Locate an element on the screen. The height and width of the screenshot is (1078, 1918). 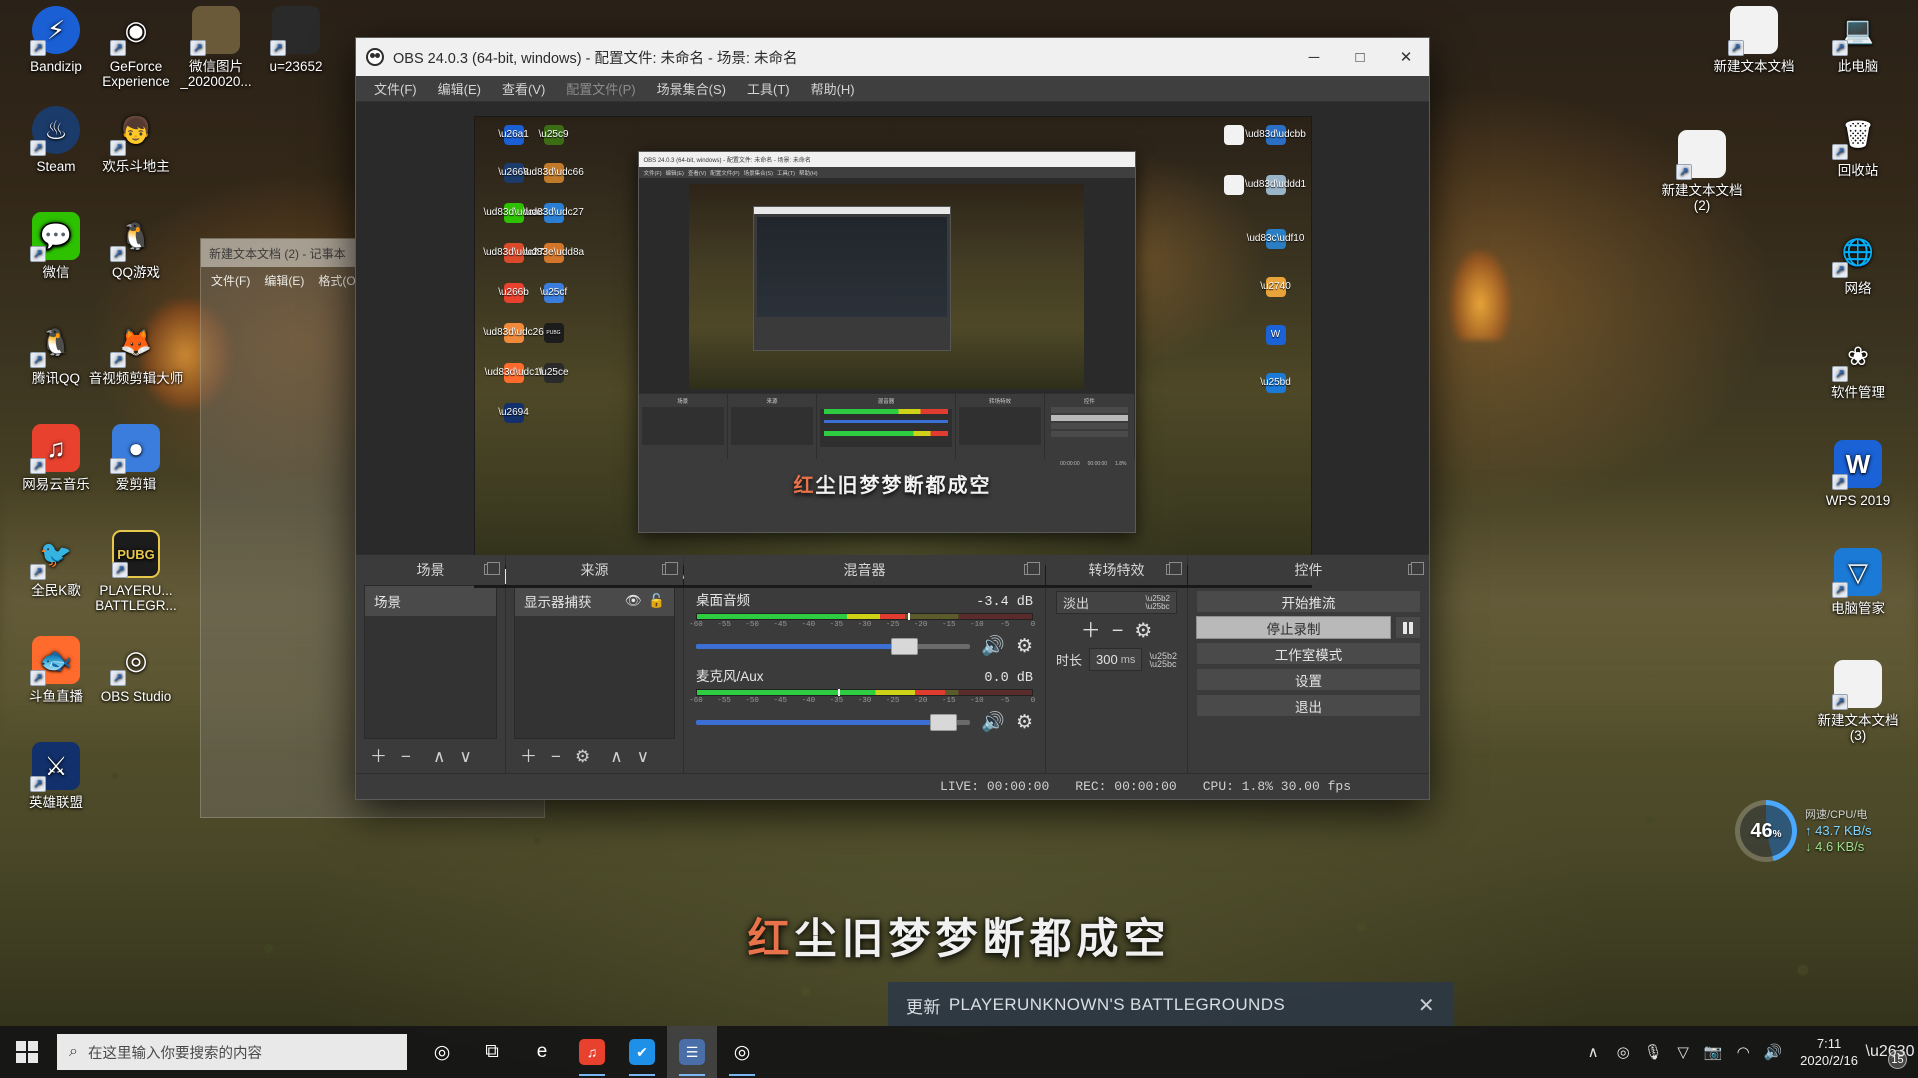
obs-menu-item-0: 文件(F) is located at coordinates (395, 88).